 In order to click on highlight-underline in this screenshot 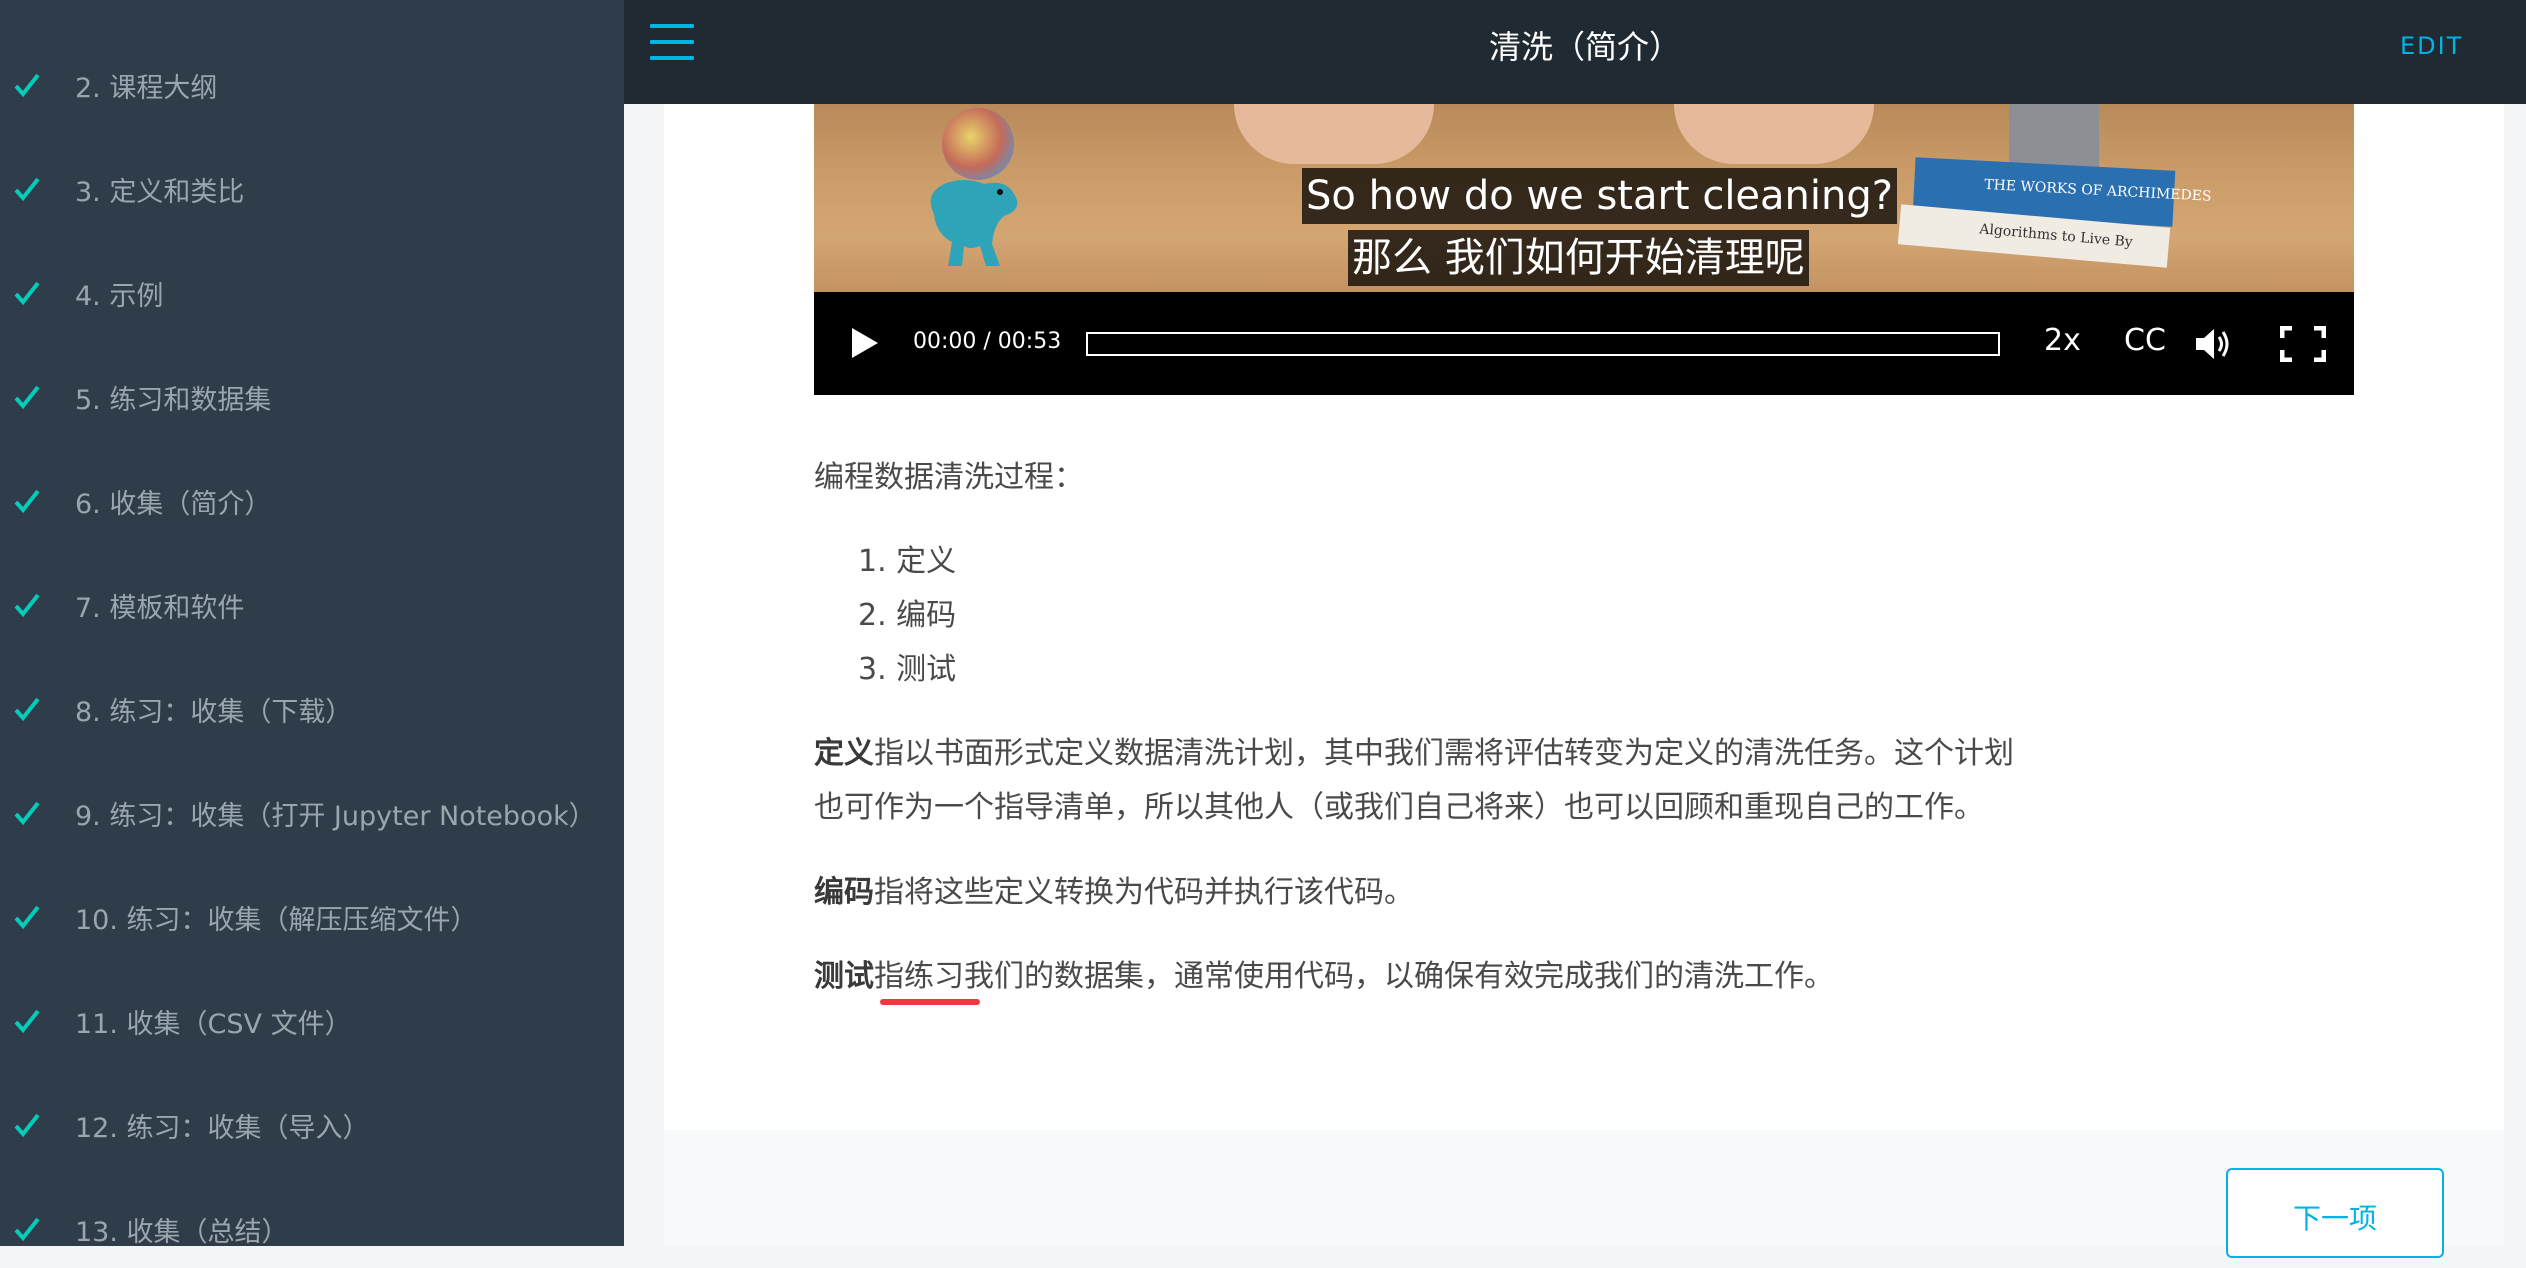, I will do `click(930, 1002)`.